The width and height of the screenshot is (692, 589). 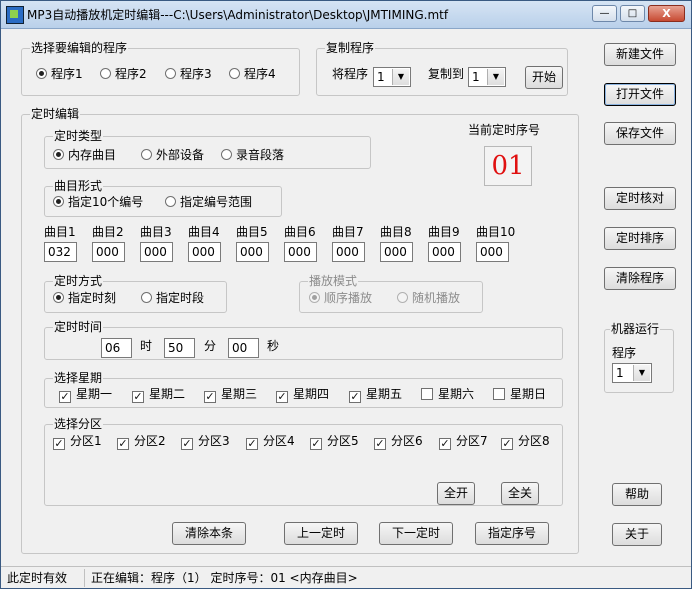 I want to click on zone-checkbox-6: ✓ 分区6, so click(x=398, y=442).